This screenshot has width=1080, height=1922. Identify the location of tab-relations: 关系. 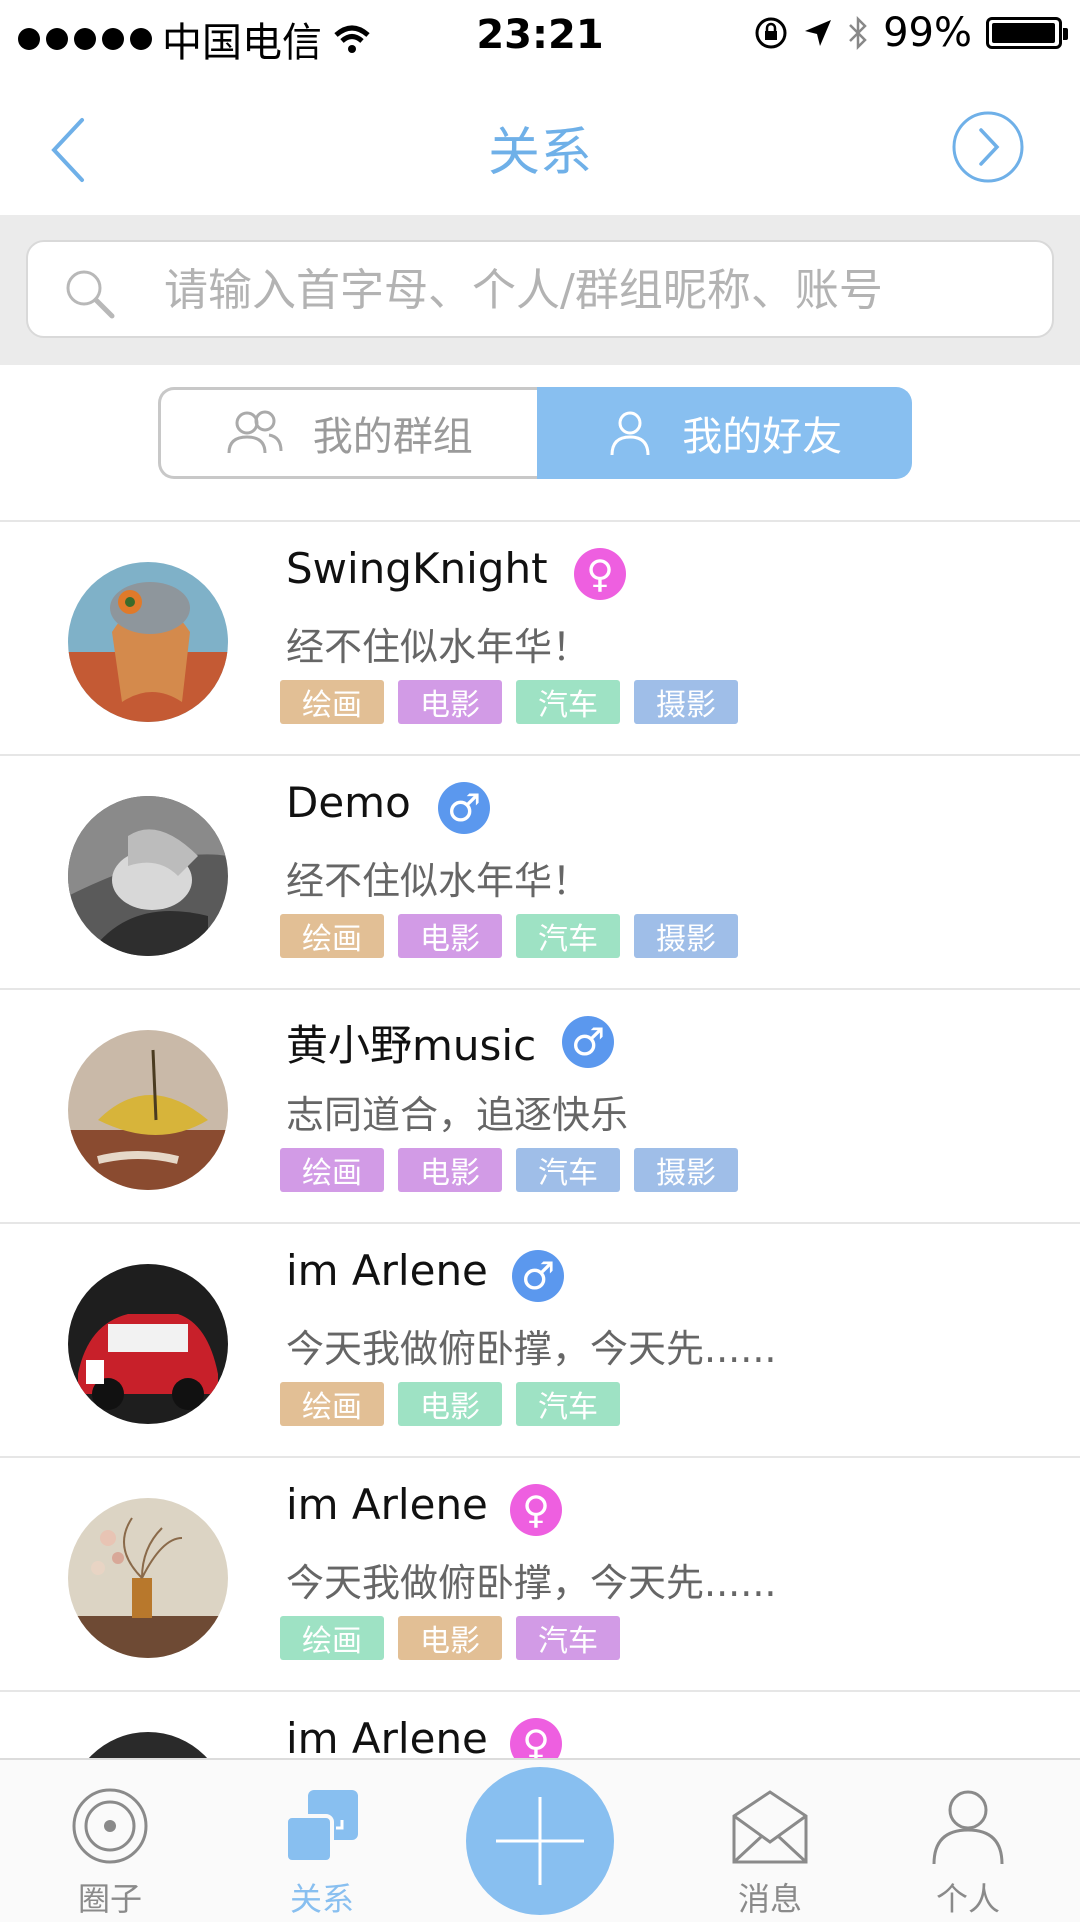
(322, 1841).